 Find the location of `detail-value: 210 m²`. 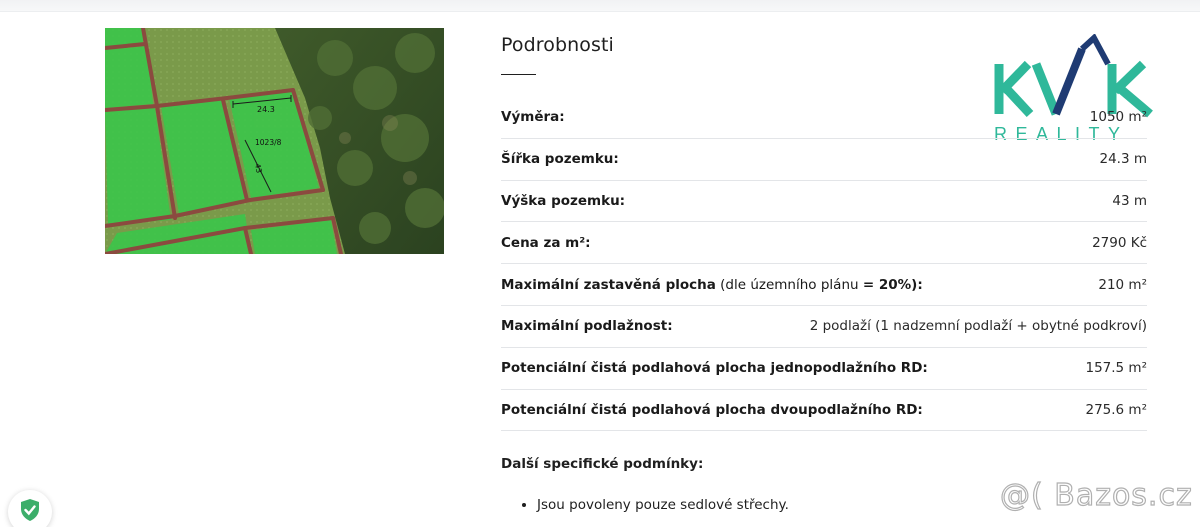

detail-value: 210 m² is located at coordinates (1122, 284).